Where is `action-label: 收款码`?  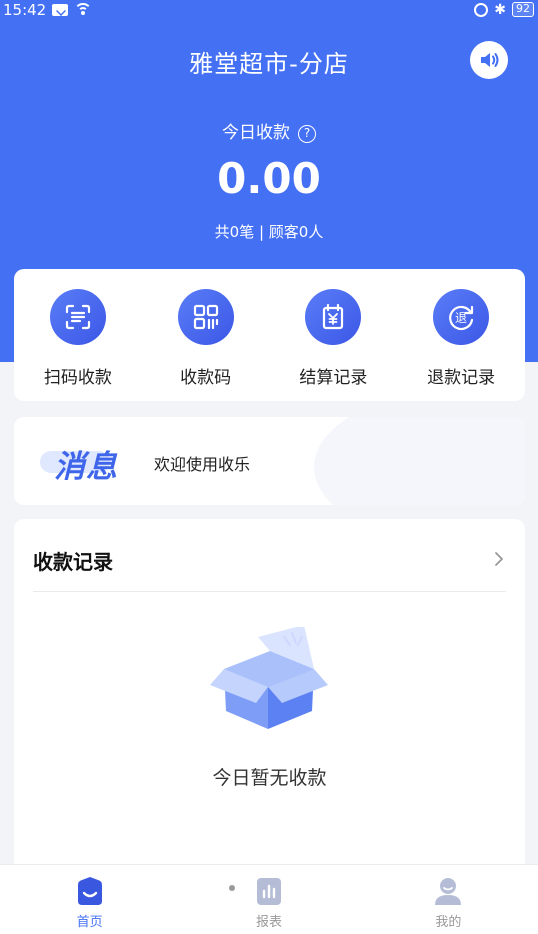 action-label: 收款码 is located at coordinates (206, 378).